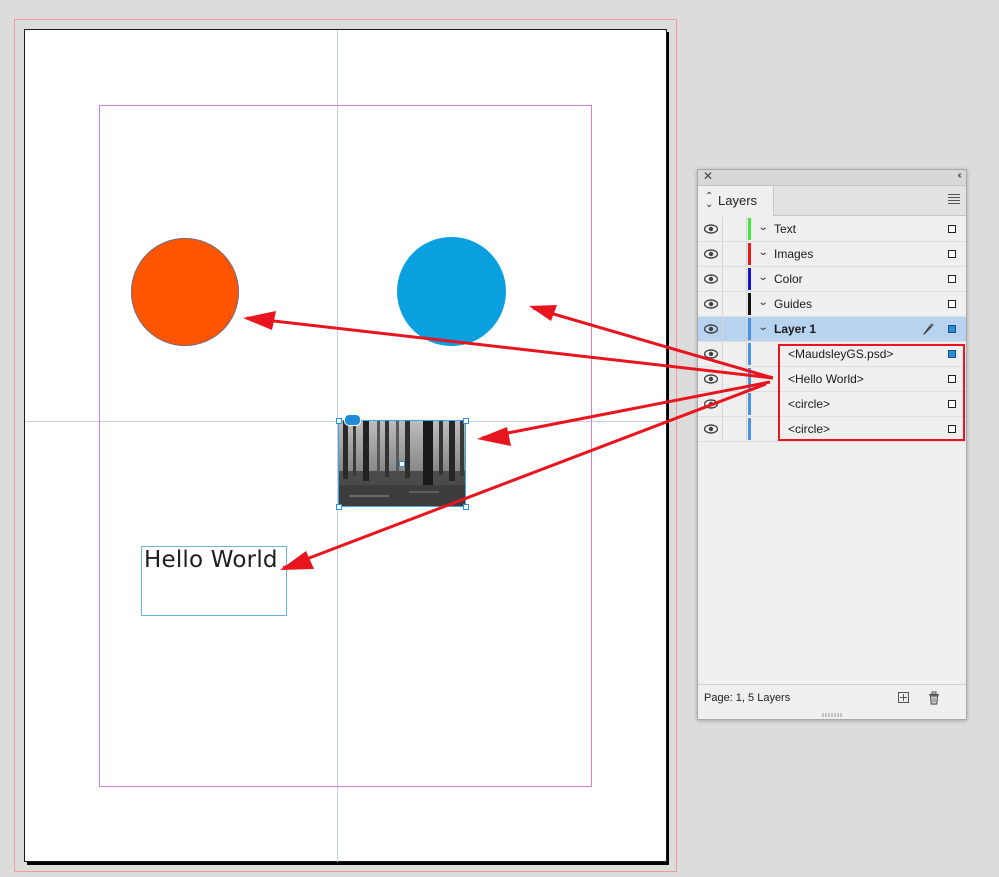 Image resolution: width=999 pixels, height=877 pixels. Describe the element at coordinates (626, 410) in the screenshot. I see `arrow-to-image` at that location.